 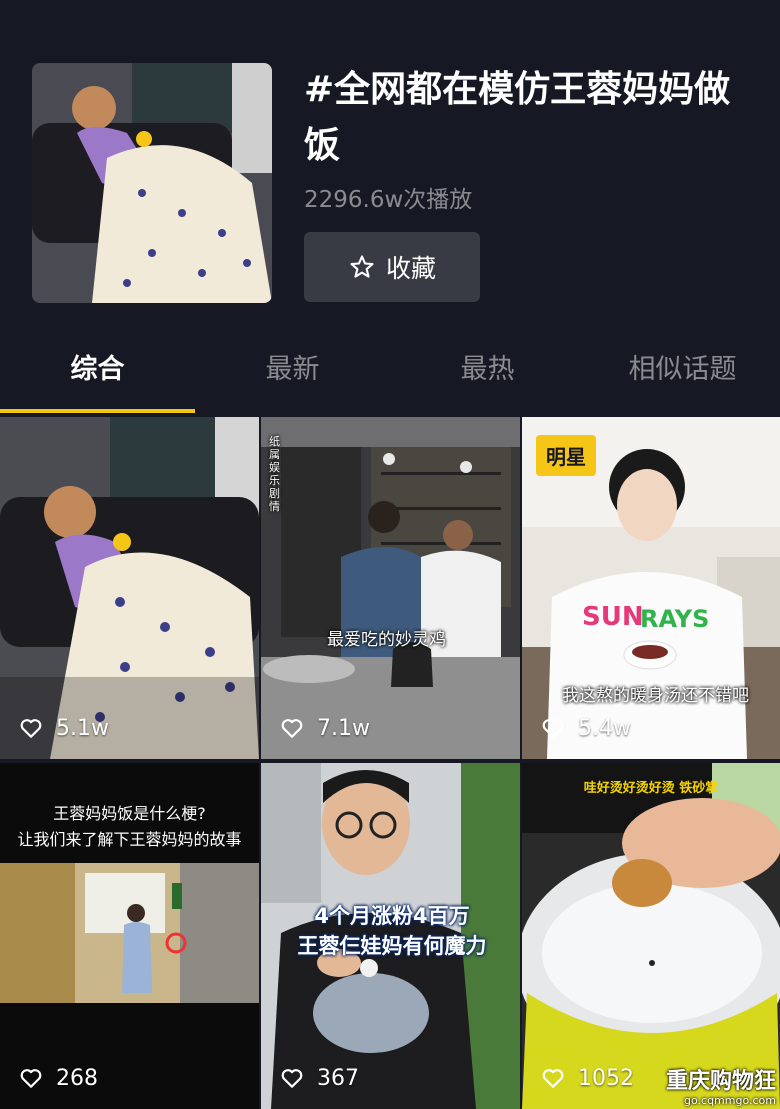 What do you see at coordinates (392, 931) in the screenshot?
I see `video-caption: 4个月涨粉4百万 王蓉仨娃妈有何魔力` at bounding box center [392, 931].